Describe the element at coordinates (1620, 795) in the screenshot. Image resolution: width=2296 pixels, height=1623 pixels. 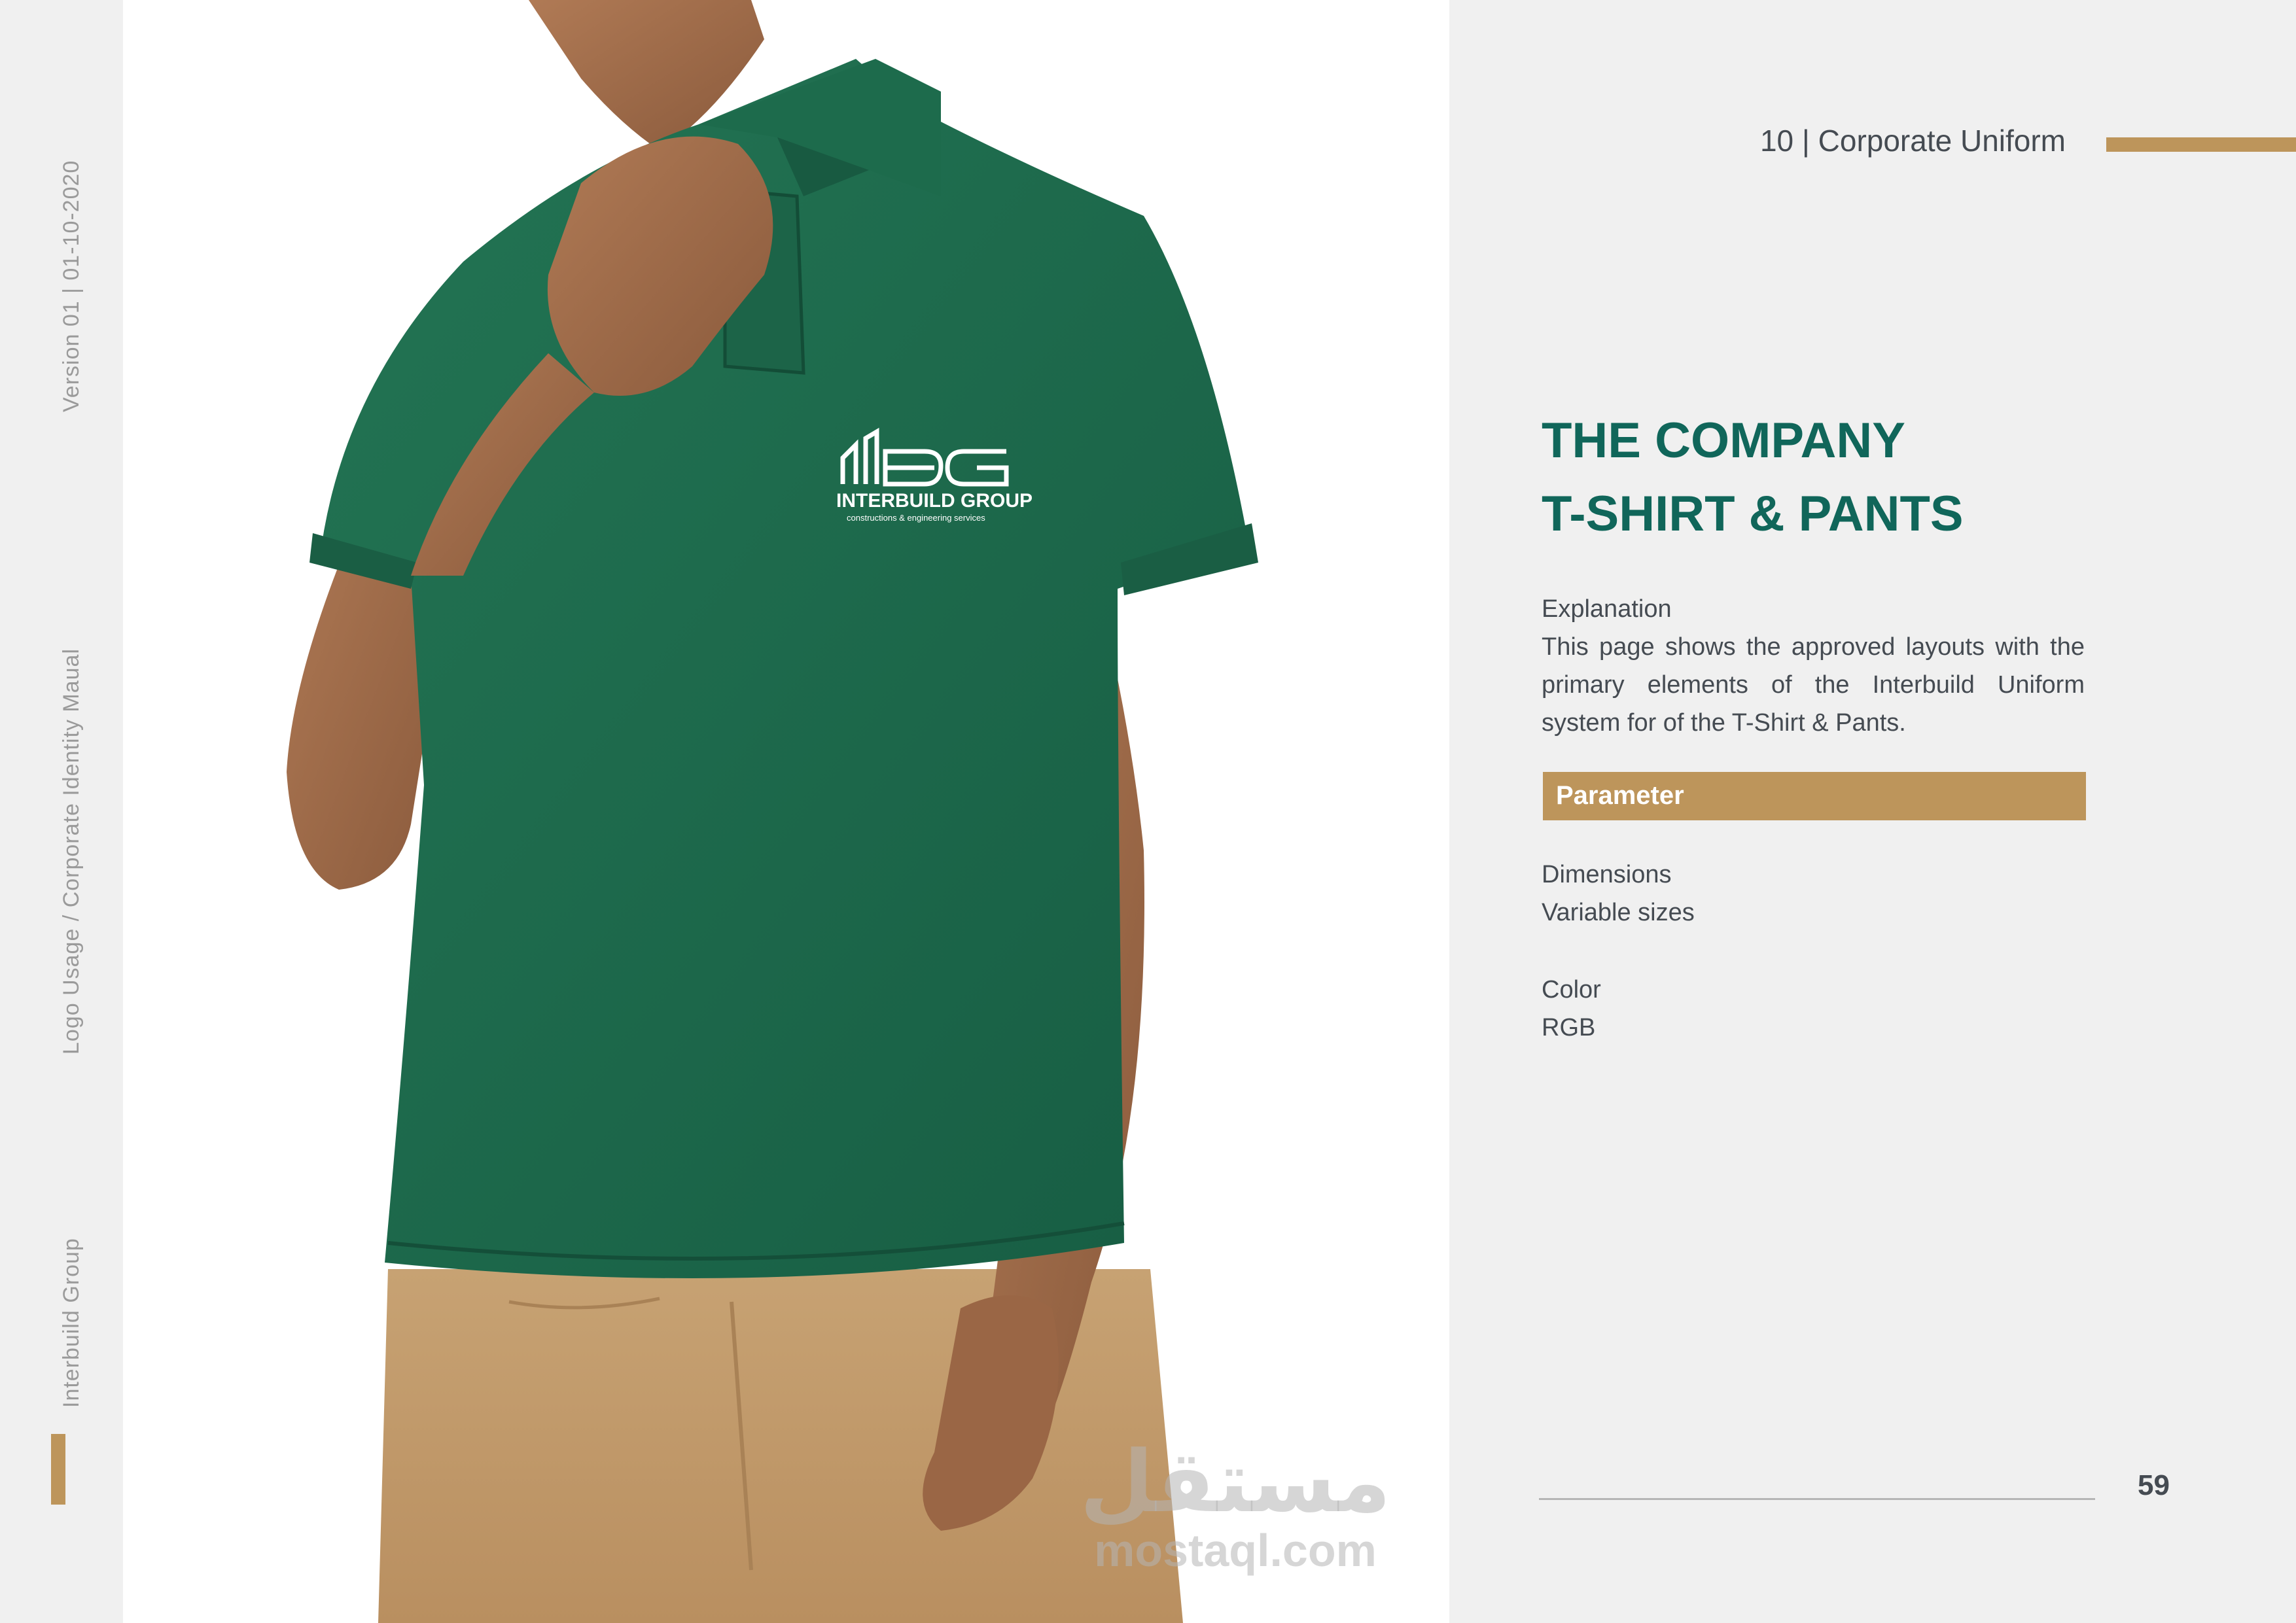
I see `parameter-label: Parameter` at that location.